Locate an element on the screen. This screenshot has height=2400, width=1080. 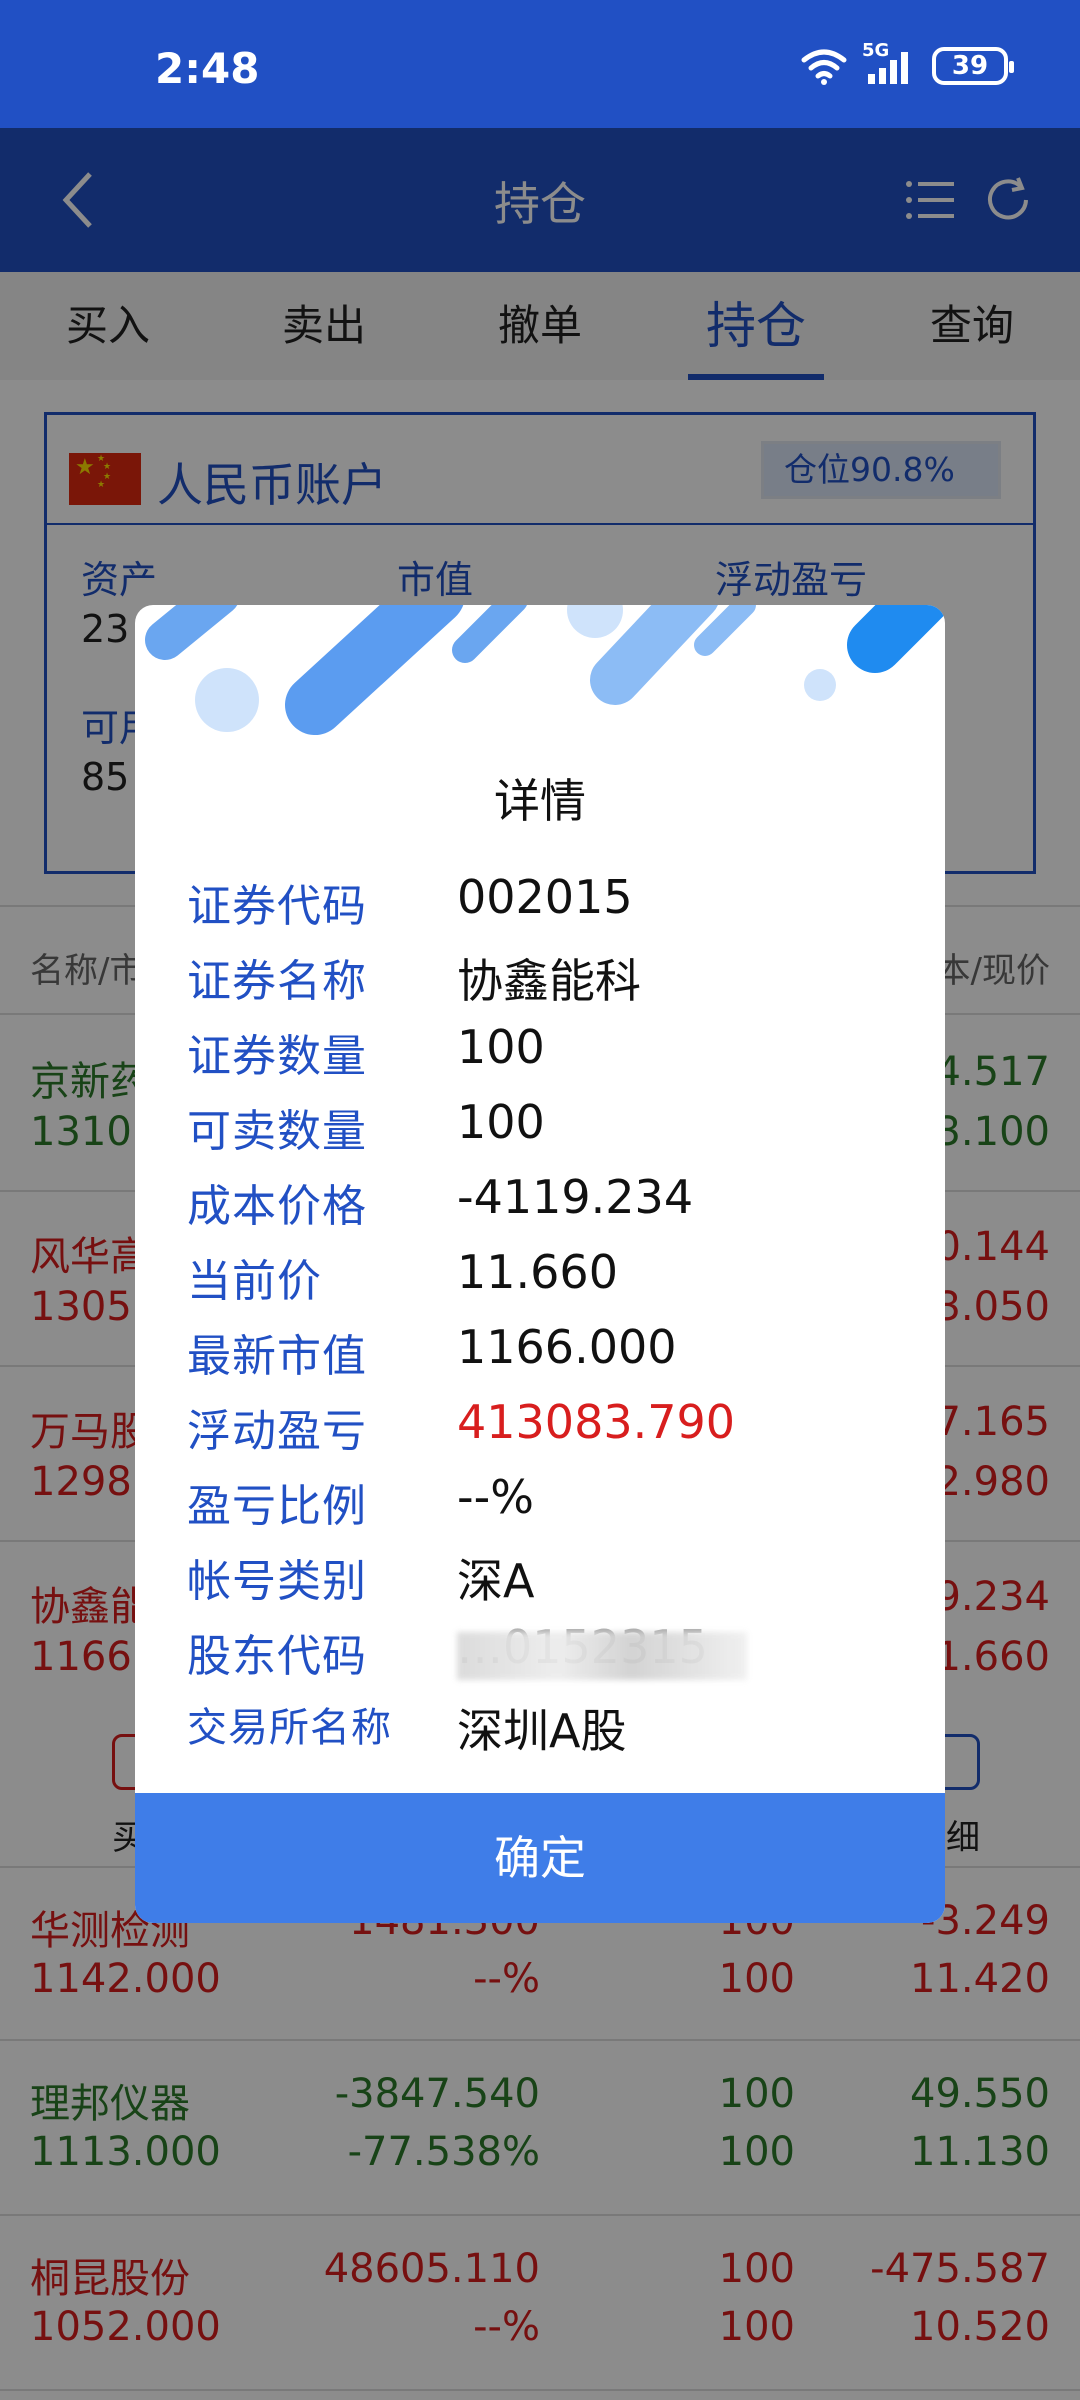
detail-label: 浮动盈亏 is located at coordinates (277, 1431).